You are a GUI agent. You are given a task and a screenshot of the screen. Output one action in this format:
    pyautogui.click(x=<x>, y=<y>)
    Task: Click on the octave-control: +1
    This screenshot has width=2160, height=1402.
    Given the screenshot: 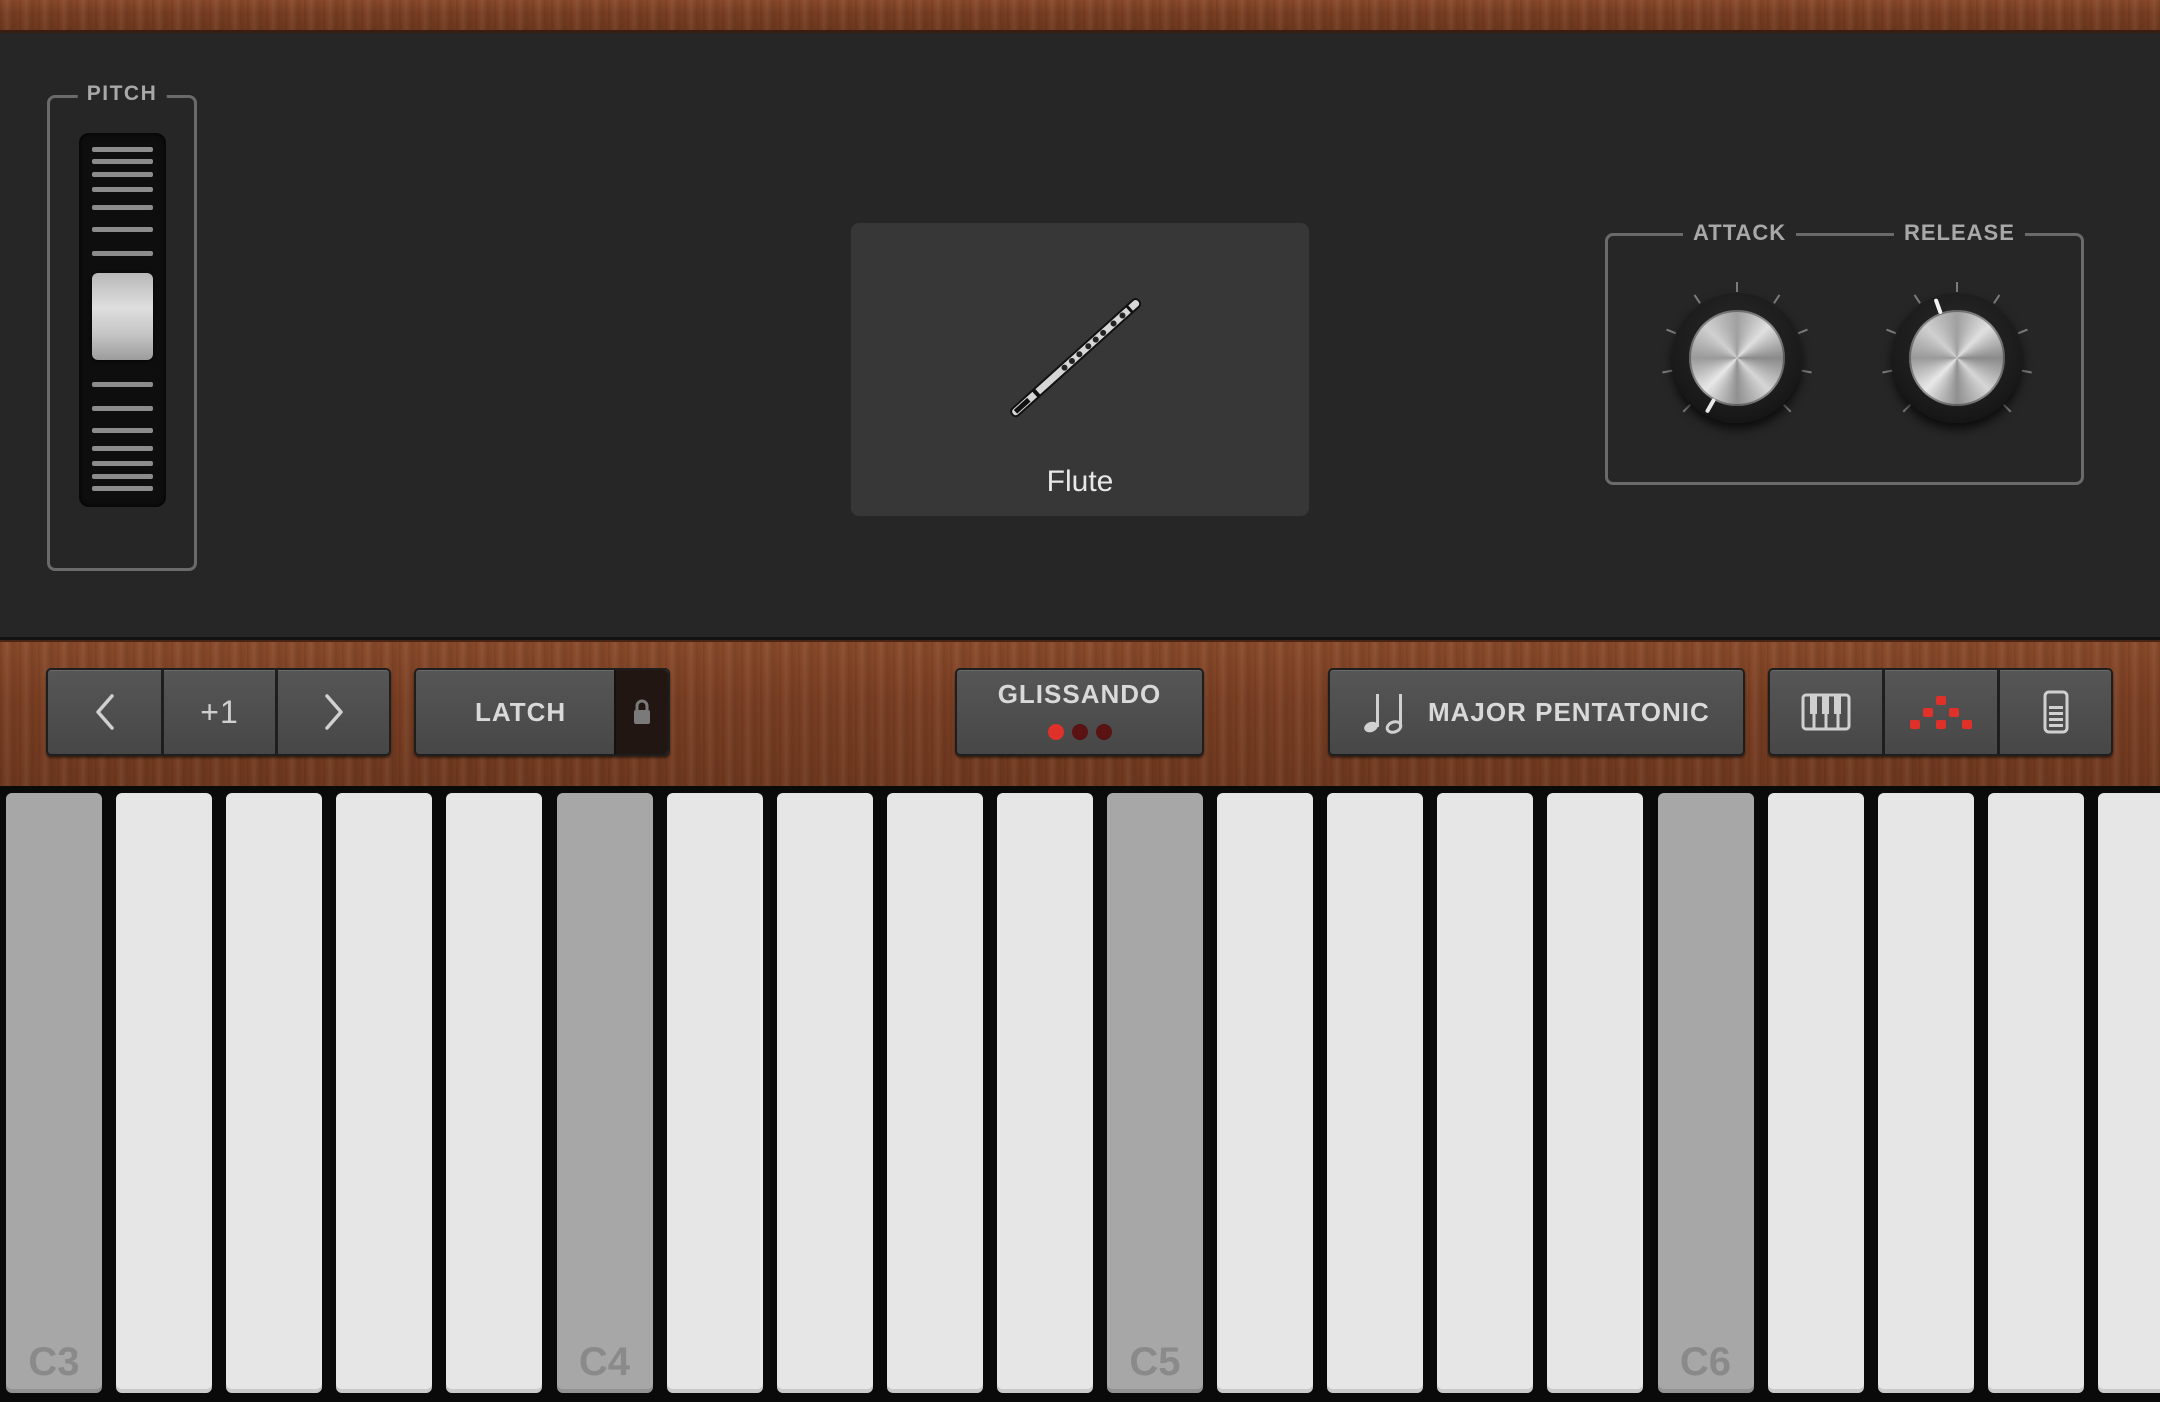 What is the action you would take?
    pyautogui.click(x=218, y=712)
    